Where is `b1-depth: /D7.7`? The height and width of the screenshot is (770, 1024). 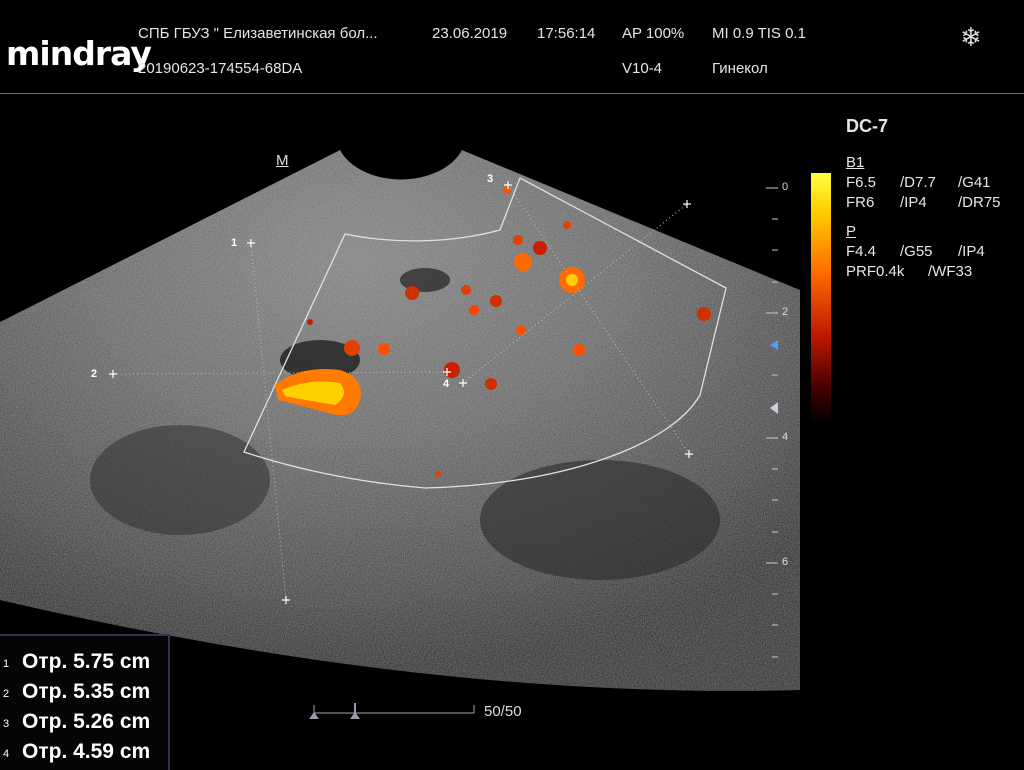 b1-depth: /D7.7 is located at coordinates (918, 182).